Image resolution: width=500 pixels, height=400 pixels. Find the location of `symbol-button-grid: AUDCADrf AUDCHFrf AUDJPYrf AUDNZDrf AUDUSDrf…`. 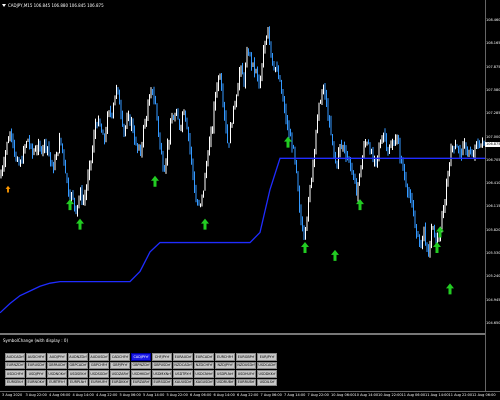

symbol-button-grid: AUDCADrf AUDCHFrf AUDJPYrf AUDNZDrf AUDUSDrf… is located at coordinates (141, 369).